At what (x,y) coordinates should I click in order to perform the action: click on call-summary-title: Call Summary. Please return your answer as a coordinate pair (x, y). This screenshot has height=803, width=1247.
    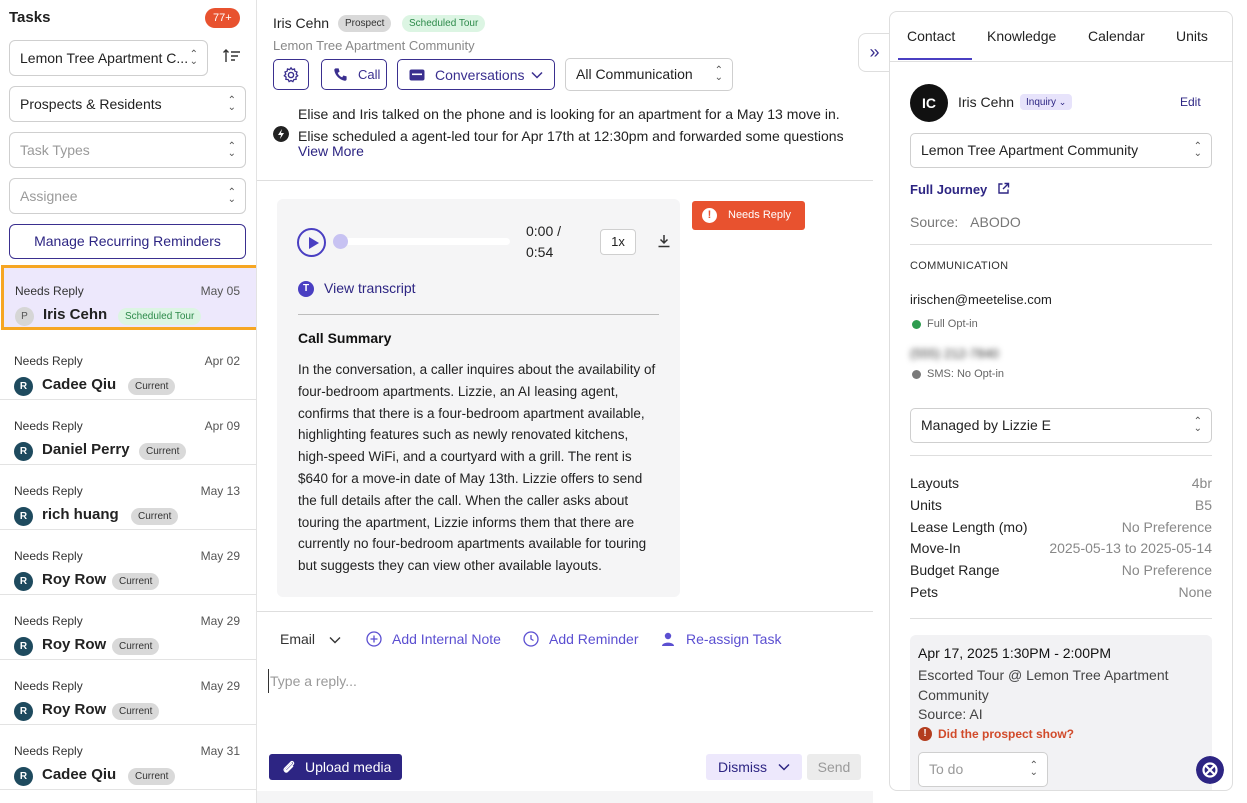
    Looking at the image, I should click on (345, 338).